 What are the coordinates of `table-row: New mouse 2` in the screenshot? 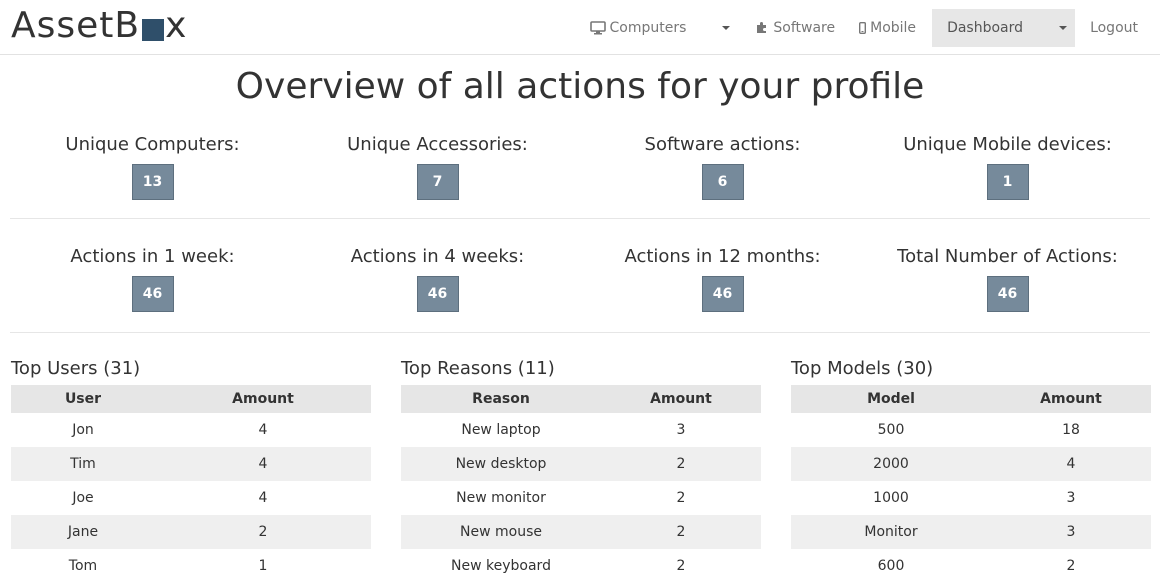 It's located at (581, 532).